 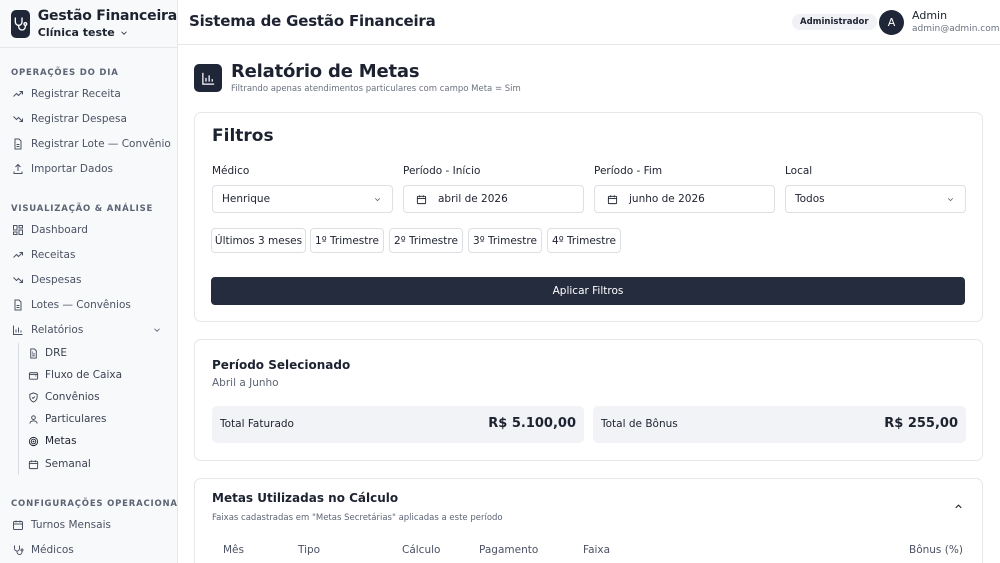 What do you see at coordinates (257, 424) in the screenshot?
I see `total-faturado-label: Total Faturado` at bounding box center [257, 424].